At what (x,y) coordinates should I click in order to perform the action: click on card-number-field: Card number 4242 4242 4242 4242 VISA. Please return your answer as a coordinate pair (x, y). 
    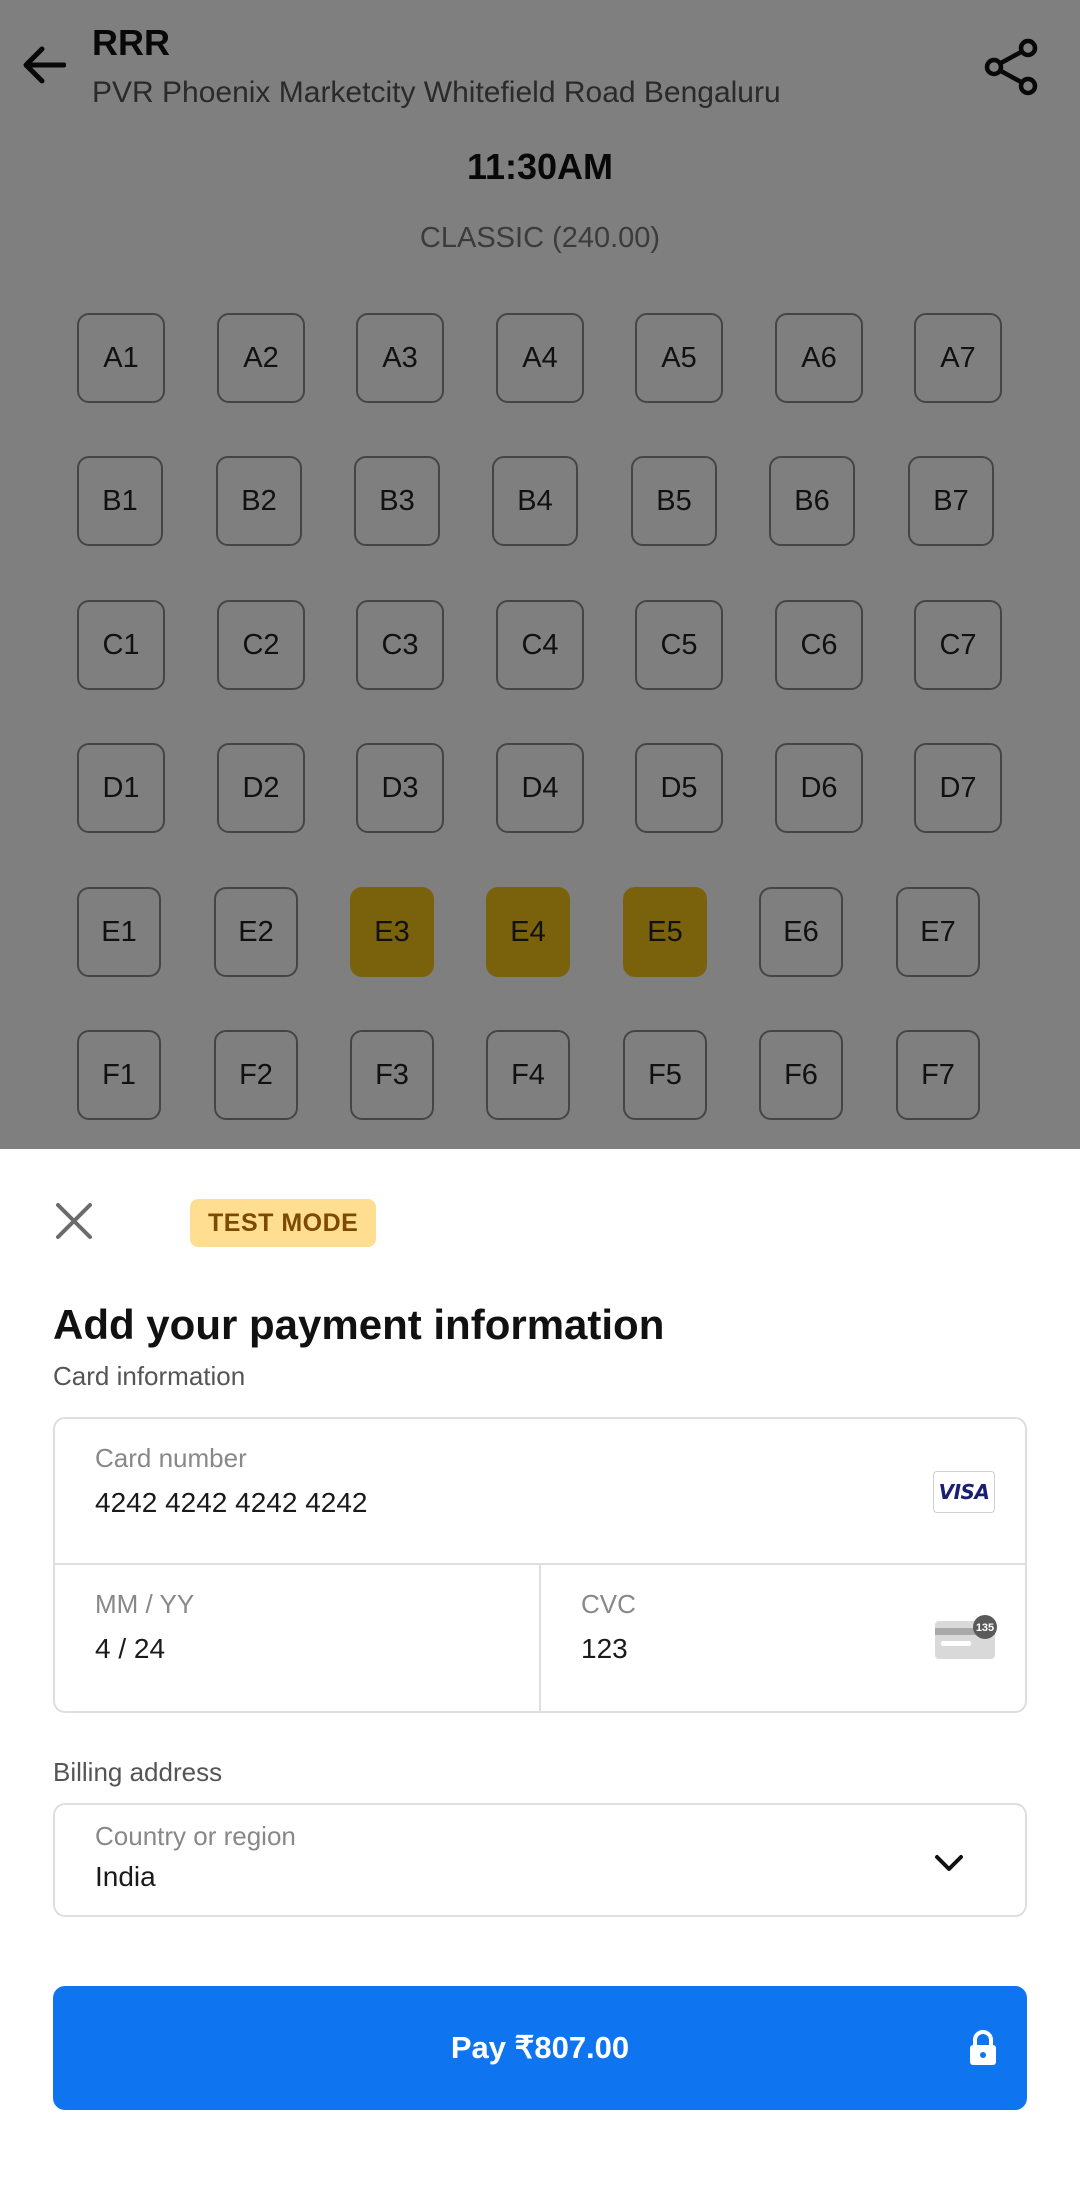
    Looking at the image, I should click on (540, 1492).